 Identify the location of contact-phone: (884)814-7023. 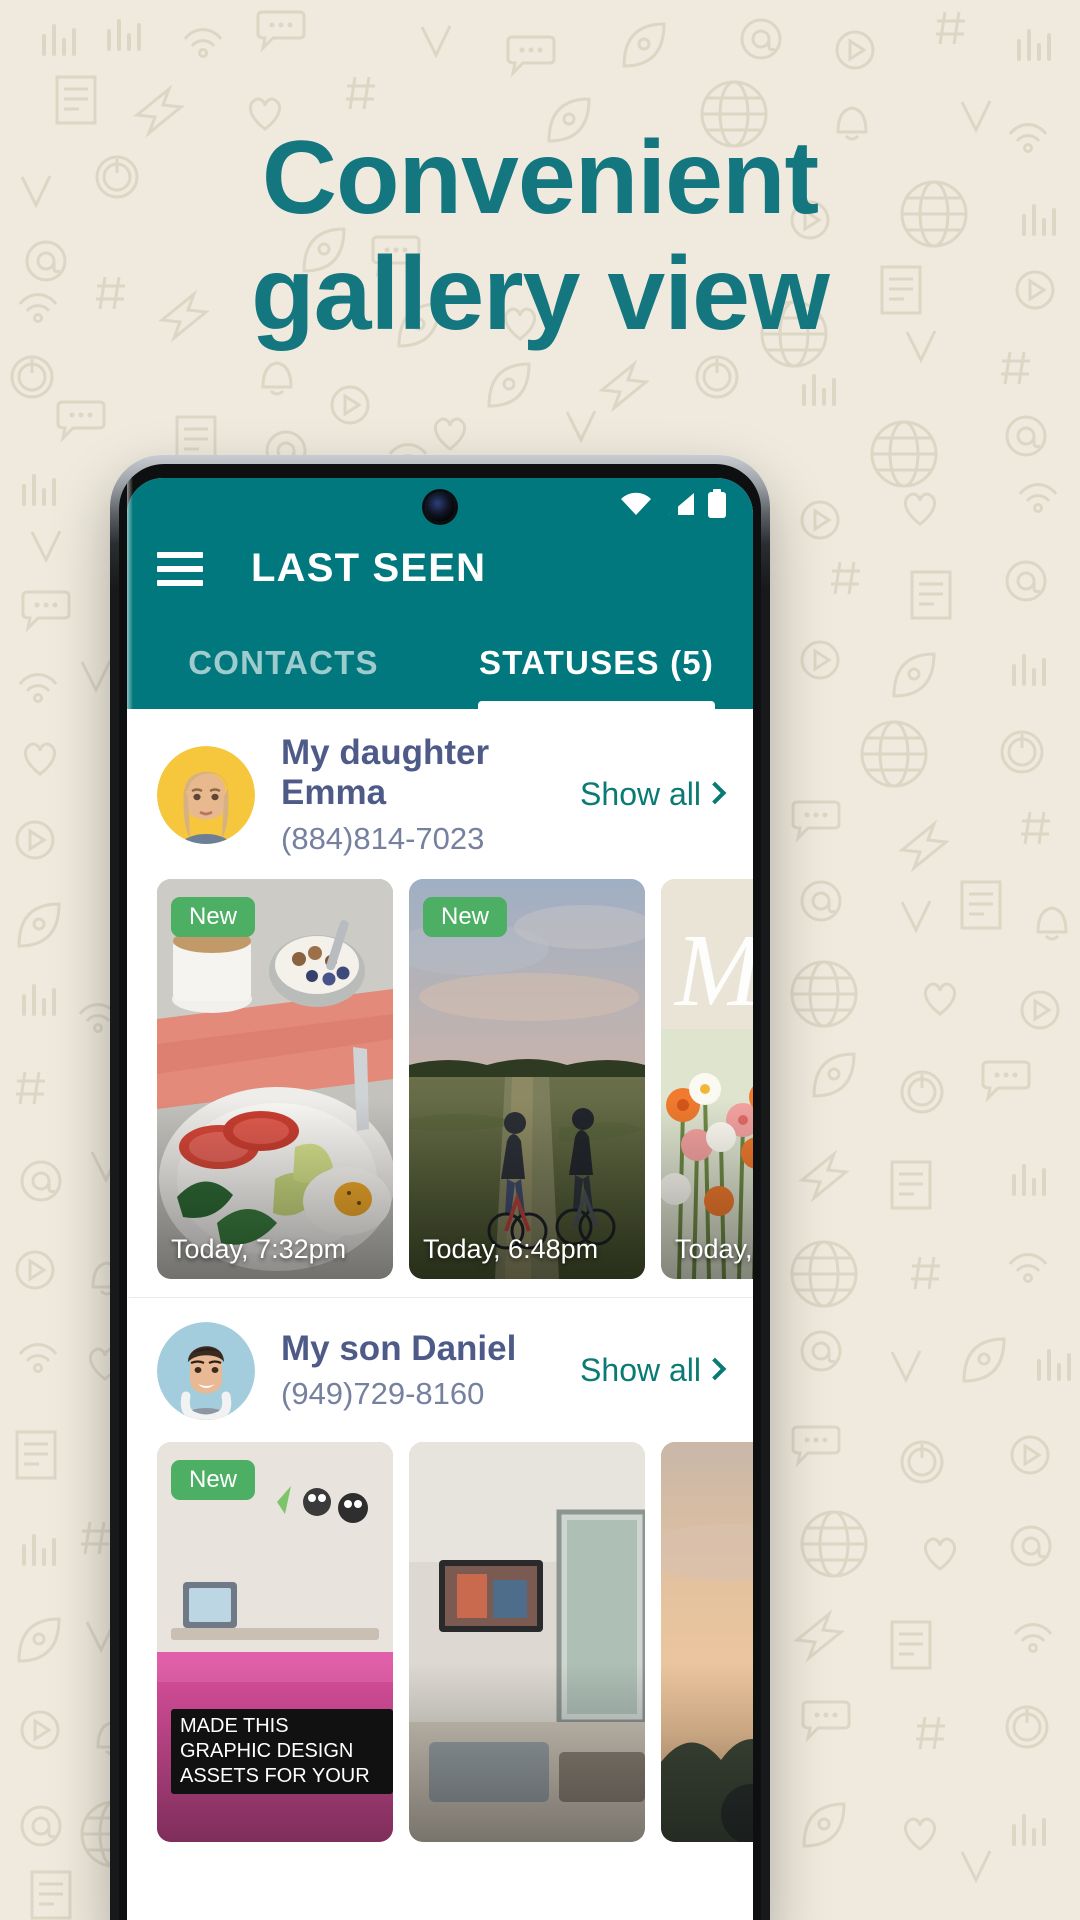
(383, 838).